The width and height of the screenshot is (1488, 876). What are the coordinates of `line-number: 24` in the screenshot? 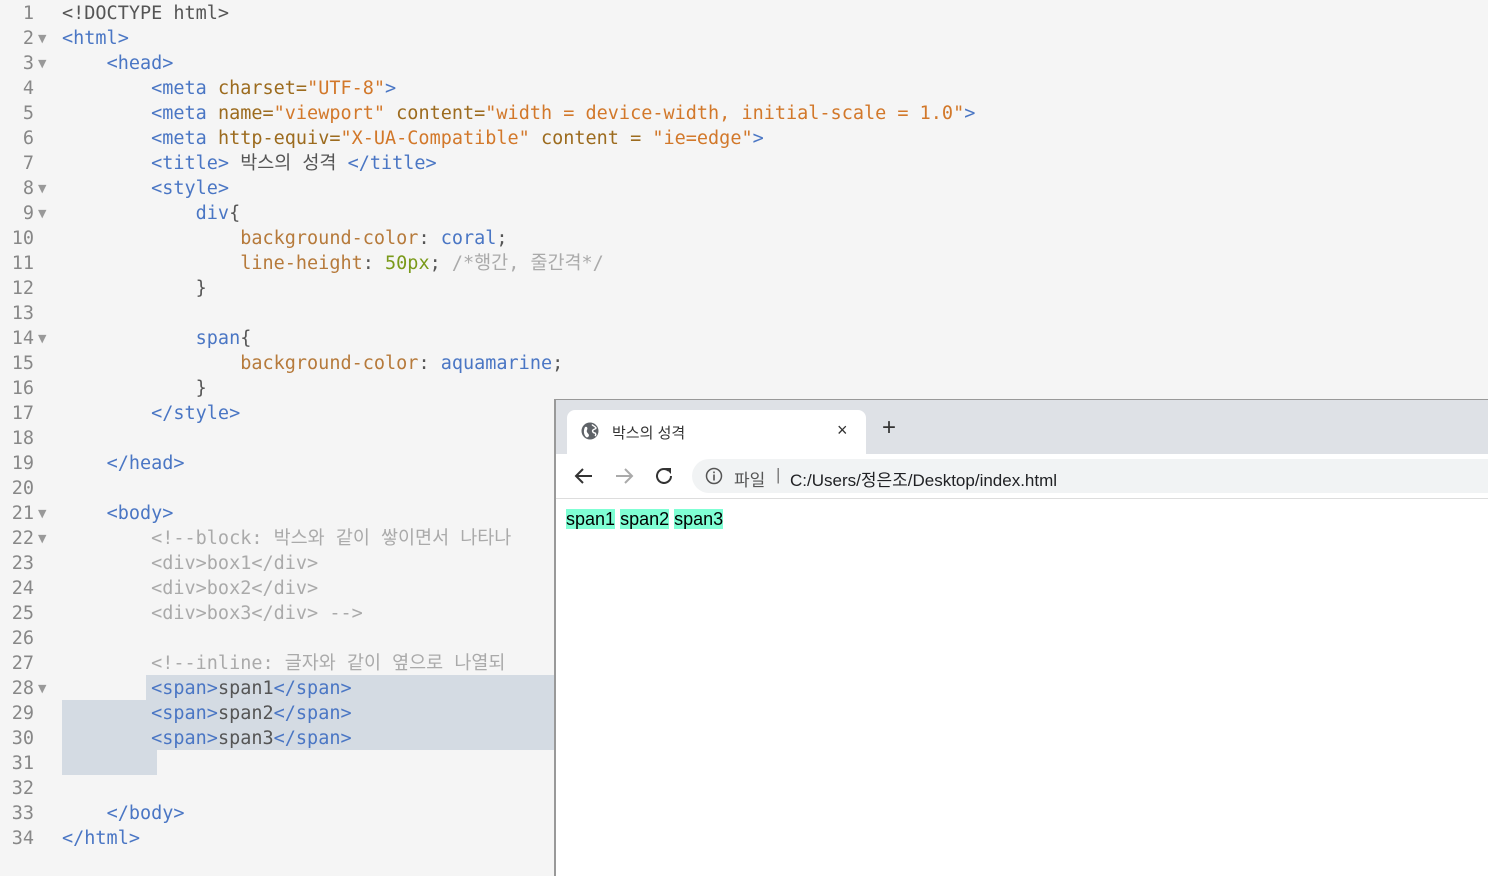 It's located at (22, 588).